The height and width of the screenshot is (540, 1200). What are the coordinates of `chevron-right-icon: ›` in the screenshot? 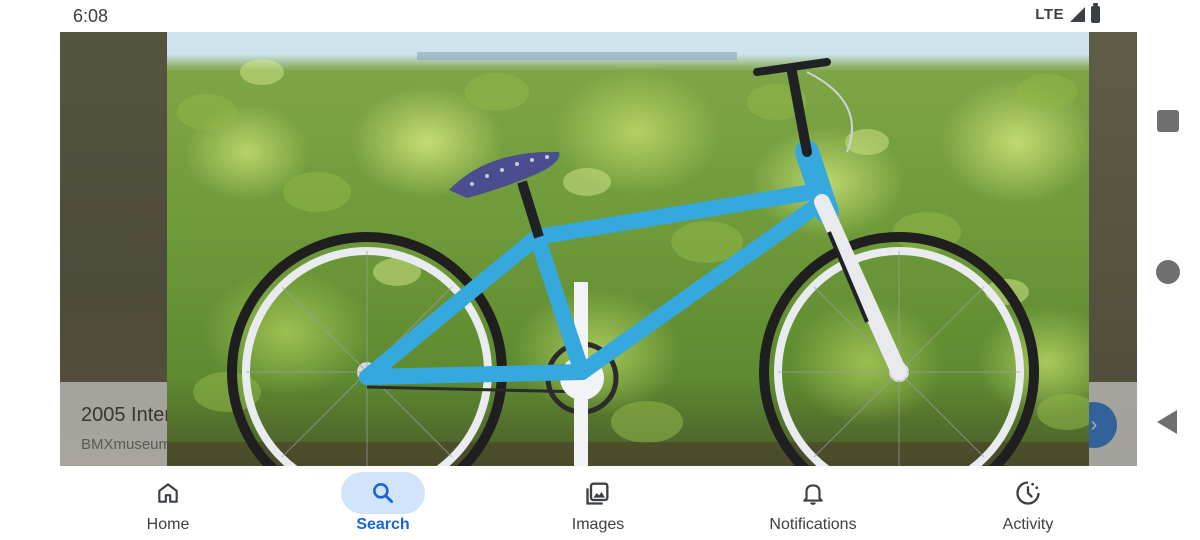 It's located at (1094, 424).